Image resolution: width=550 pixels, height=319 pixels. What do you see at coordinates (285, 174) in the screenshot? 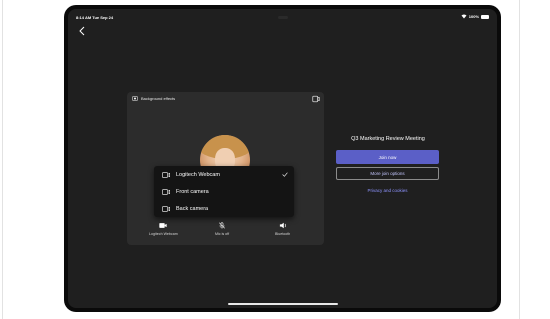
I see `checkmark-icon` at bounding box center [285, 174].